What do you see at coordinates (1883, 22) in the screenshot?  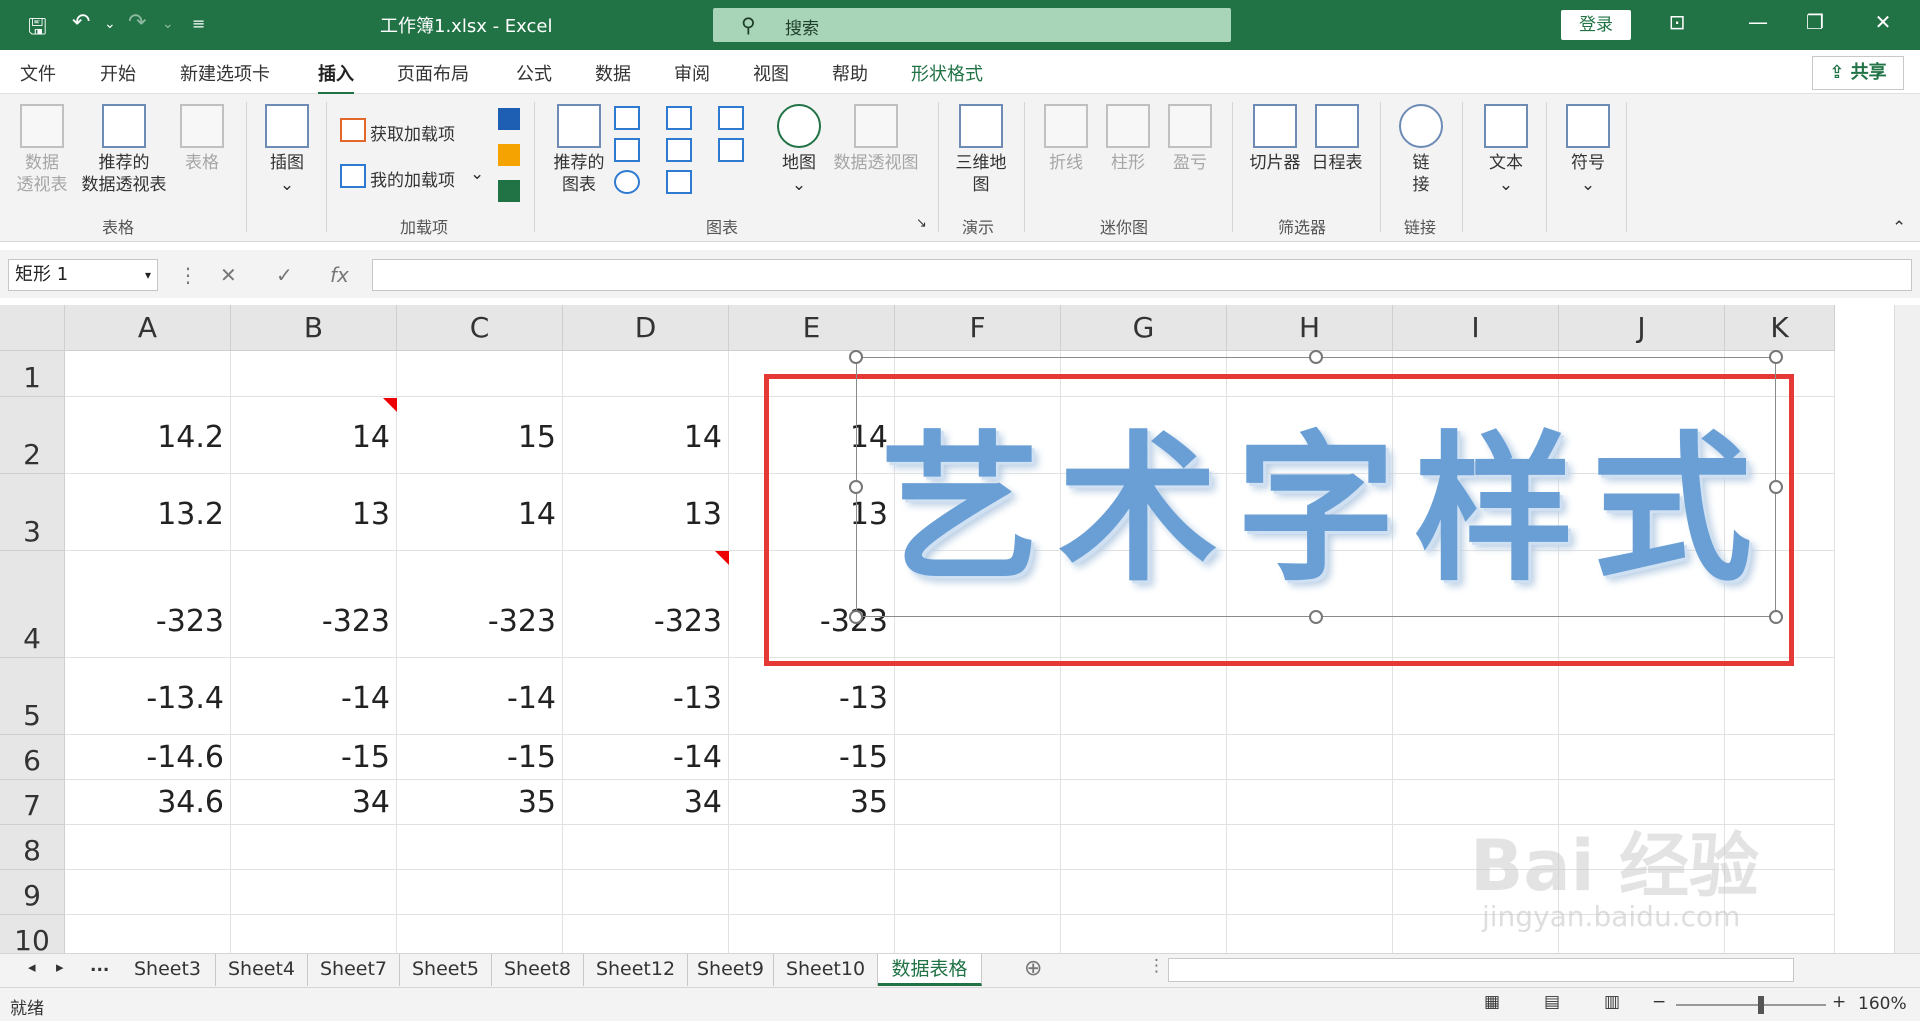 I see `close-icon: ✕` at bounding box center [1883, 22].